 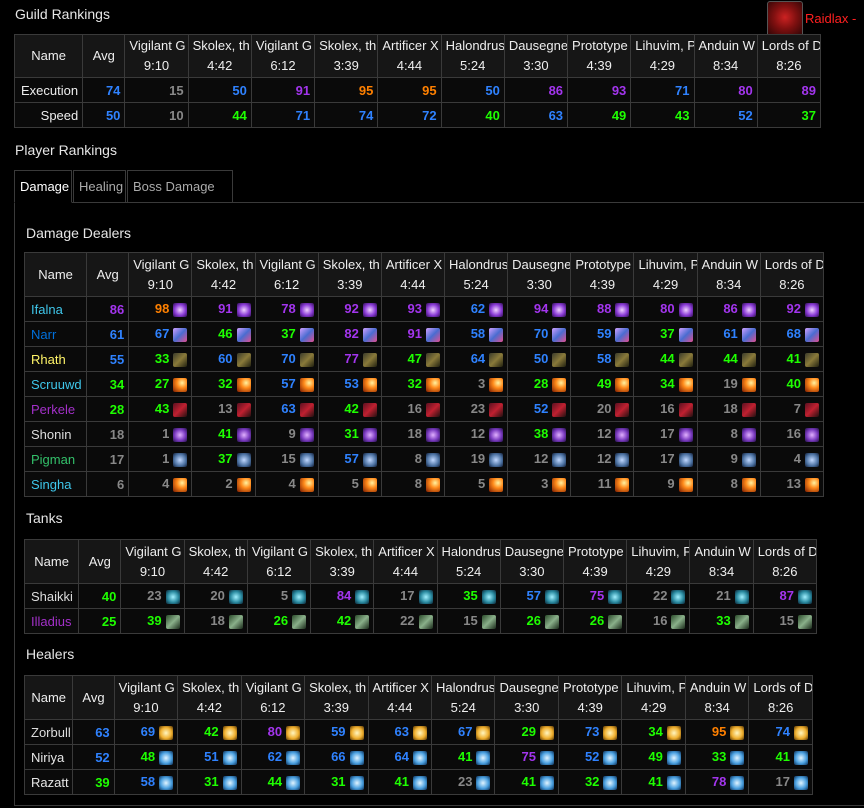 What do you see at coordinates (342, 561) in the screenshot?
I see `col-boss: Skolex, th 3:39` at bounding box center [342, 561].